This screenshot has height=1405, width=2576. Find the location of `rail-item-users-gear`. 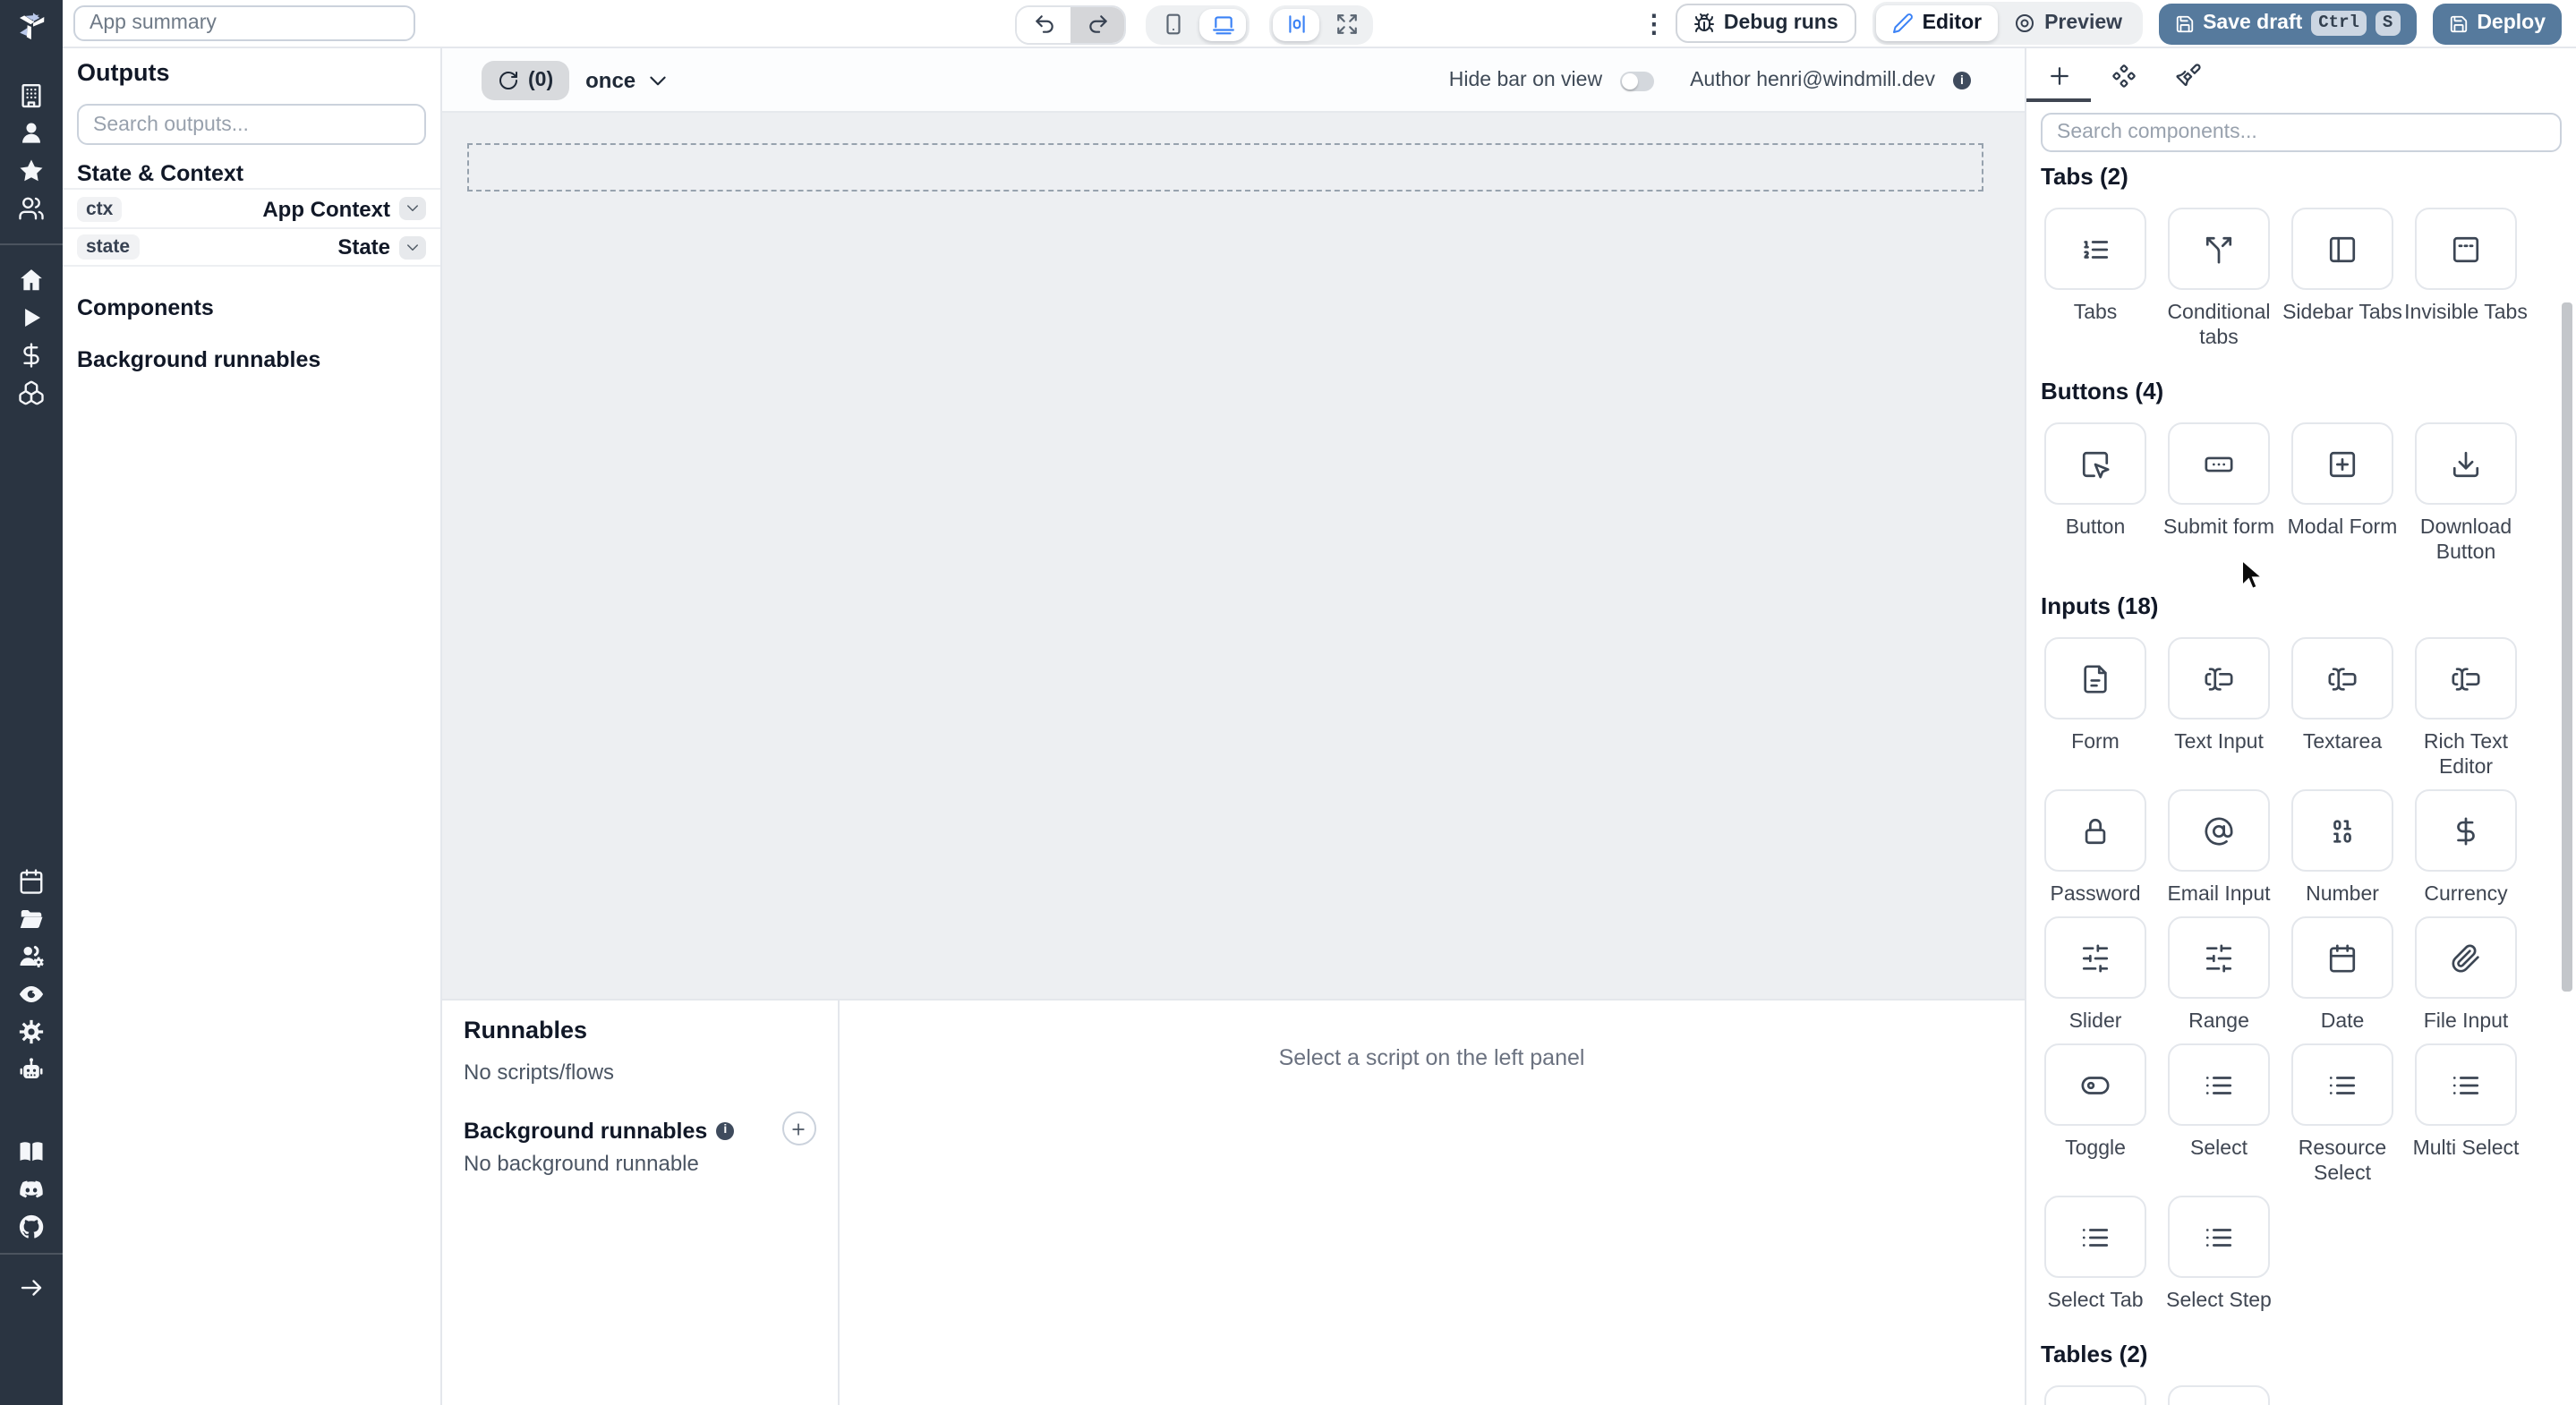

rail-item-users-gear is located at coordinates (31, 956).